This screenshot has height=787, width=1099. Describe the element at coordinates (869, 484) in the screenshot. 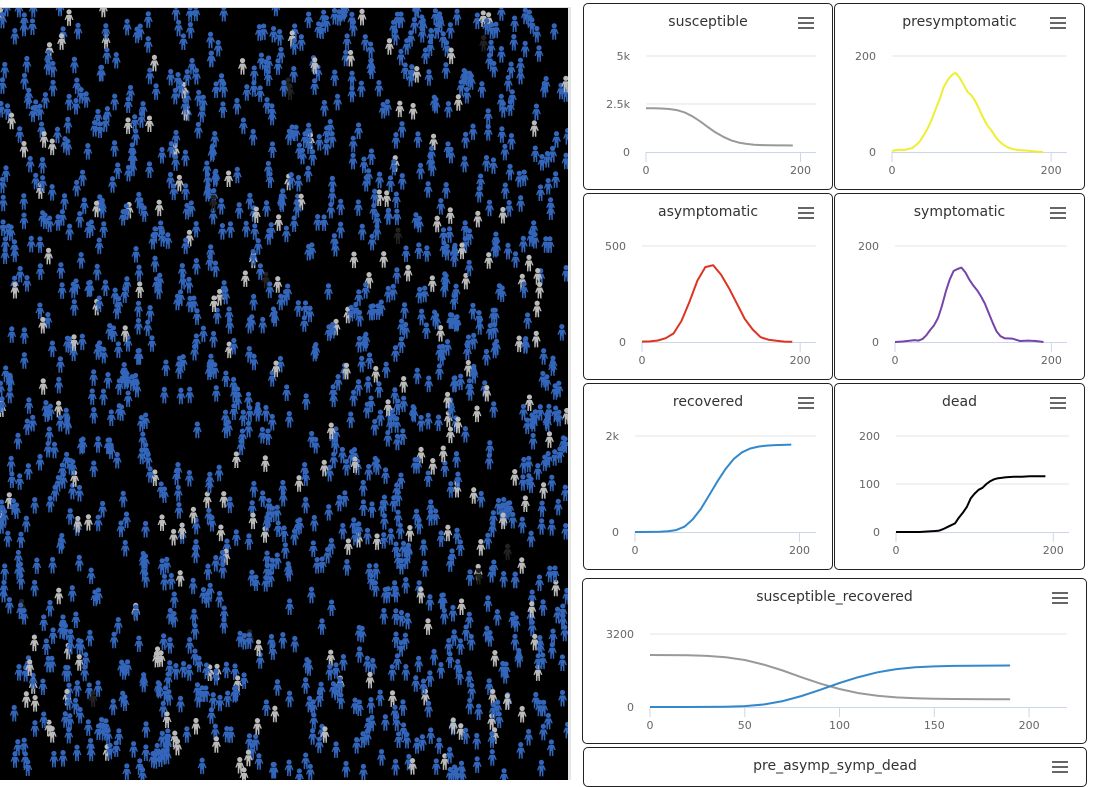

I see `y-tick-label: 100` at that location.